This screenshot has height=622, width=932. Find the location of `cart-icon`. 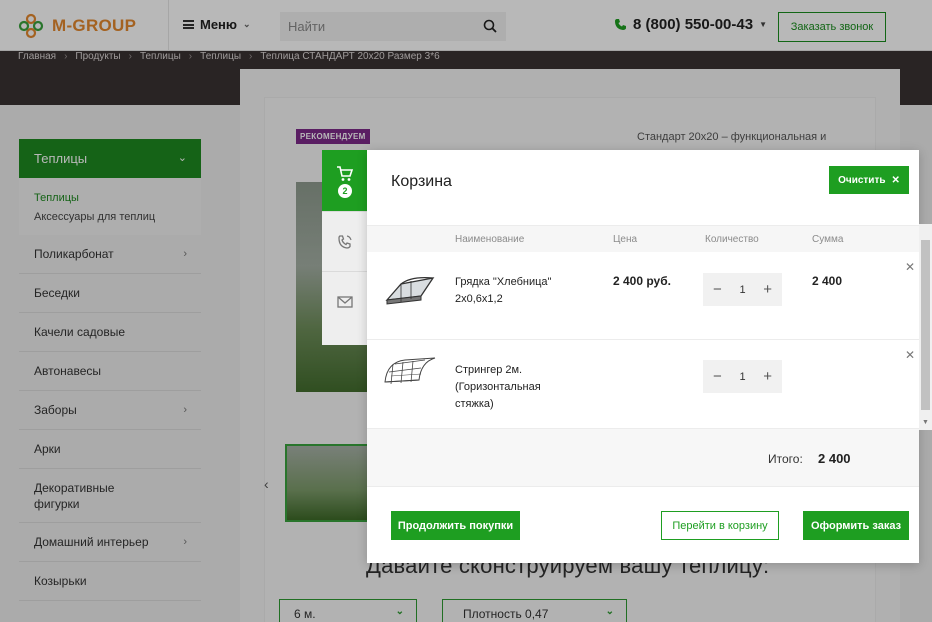

cart-icon is located at coordinates (345, 173).